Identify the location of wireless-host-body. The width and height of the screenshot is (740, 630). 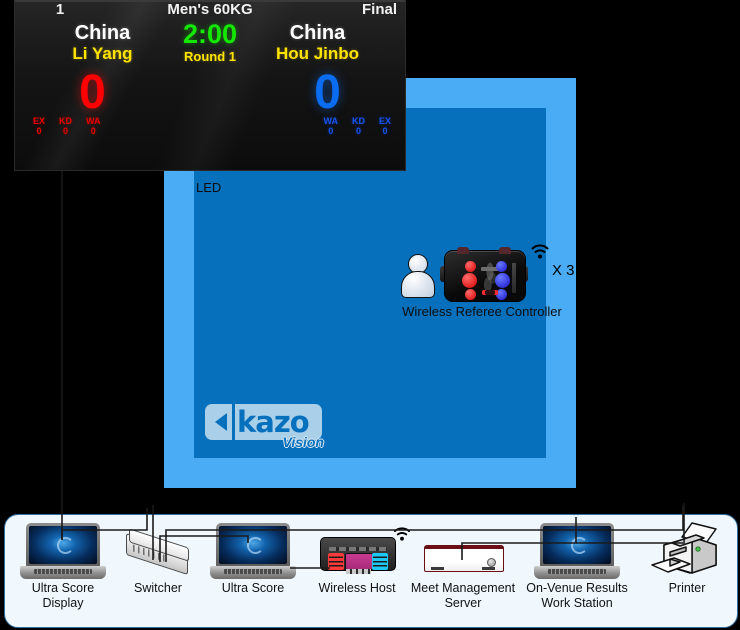
(358, 555).